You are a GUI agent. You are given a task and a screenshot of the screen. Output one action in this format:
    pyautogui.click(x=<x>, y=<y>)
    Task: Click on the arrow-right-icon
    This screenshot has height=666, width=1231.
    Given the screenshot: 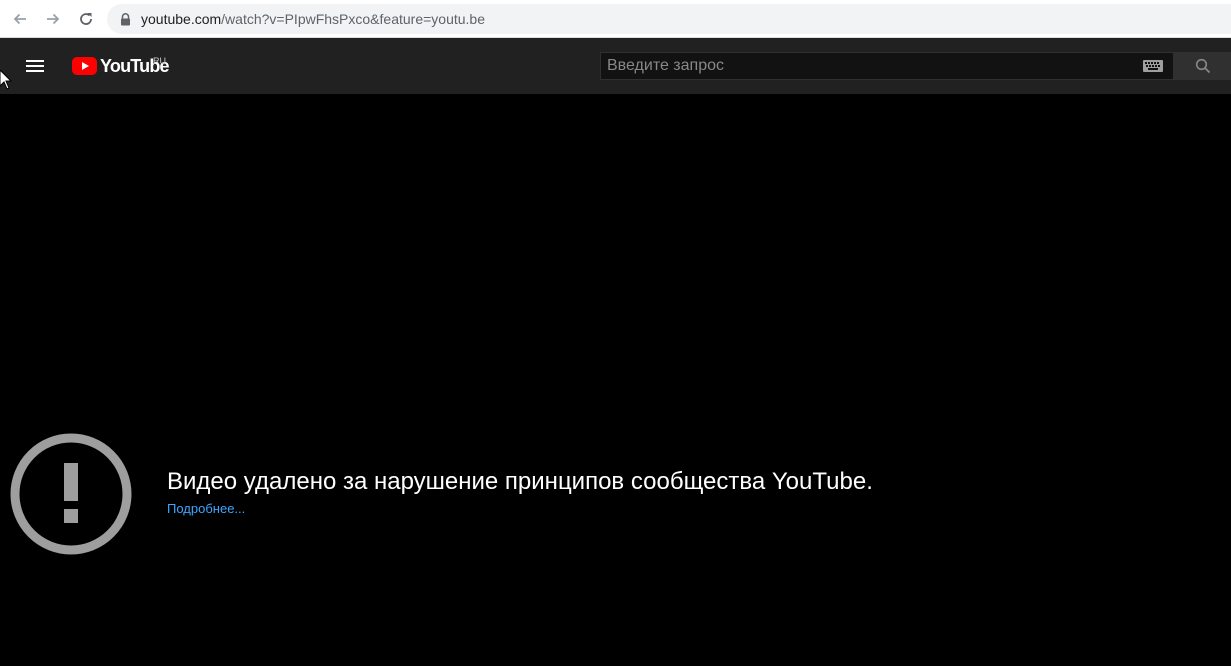 What is the action you would take?
    pyautogui.click(x=53, y=19)
    